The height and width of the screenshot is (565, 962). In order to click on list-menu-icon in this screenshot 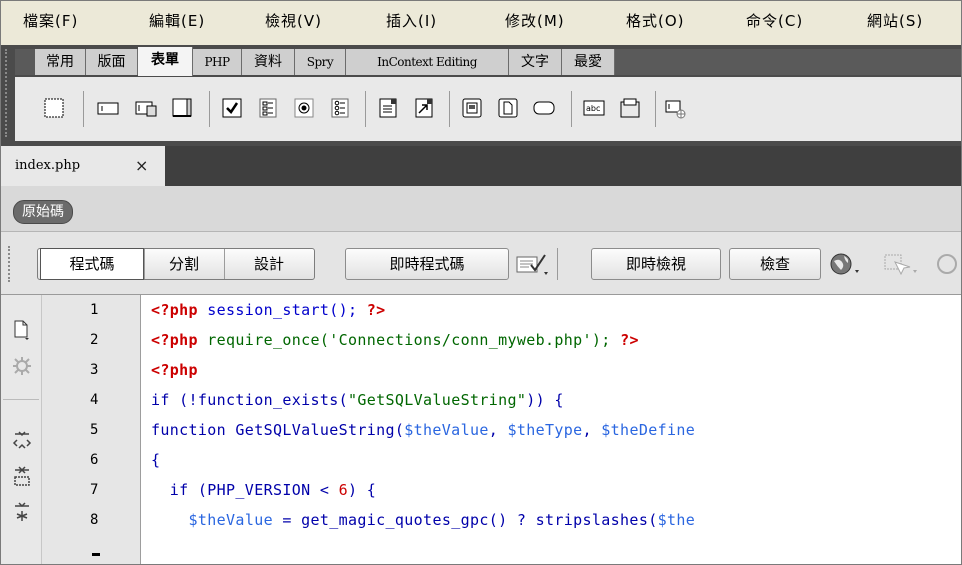, I will do `click(388, 108)`.